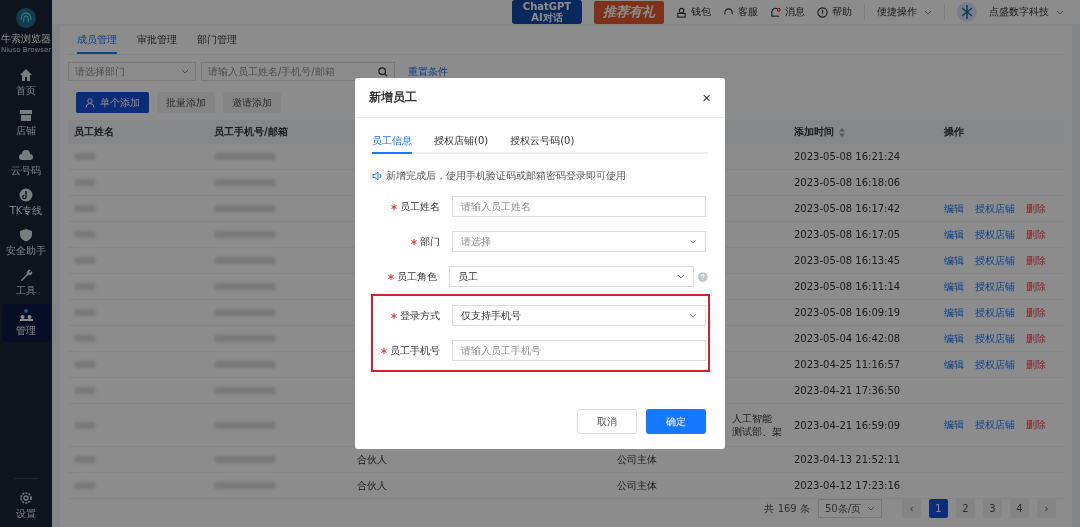  What do you see at coordinates (461, 142) in the screenshot?
I see `tab: 授权店铺(0)` at bounding box center [461, 142].